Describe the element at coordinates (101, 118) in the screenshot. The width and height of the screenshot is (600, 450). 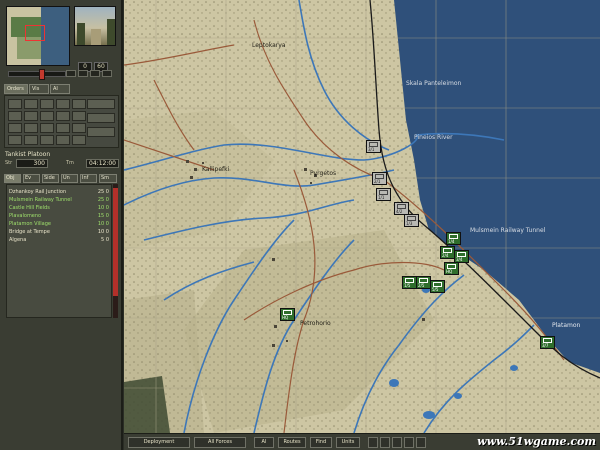
I see `side-button-mid` at that location.